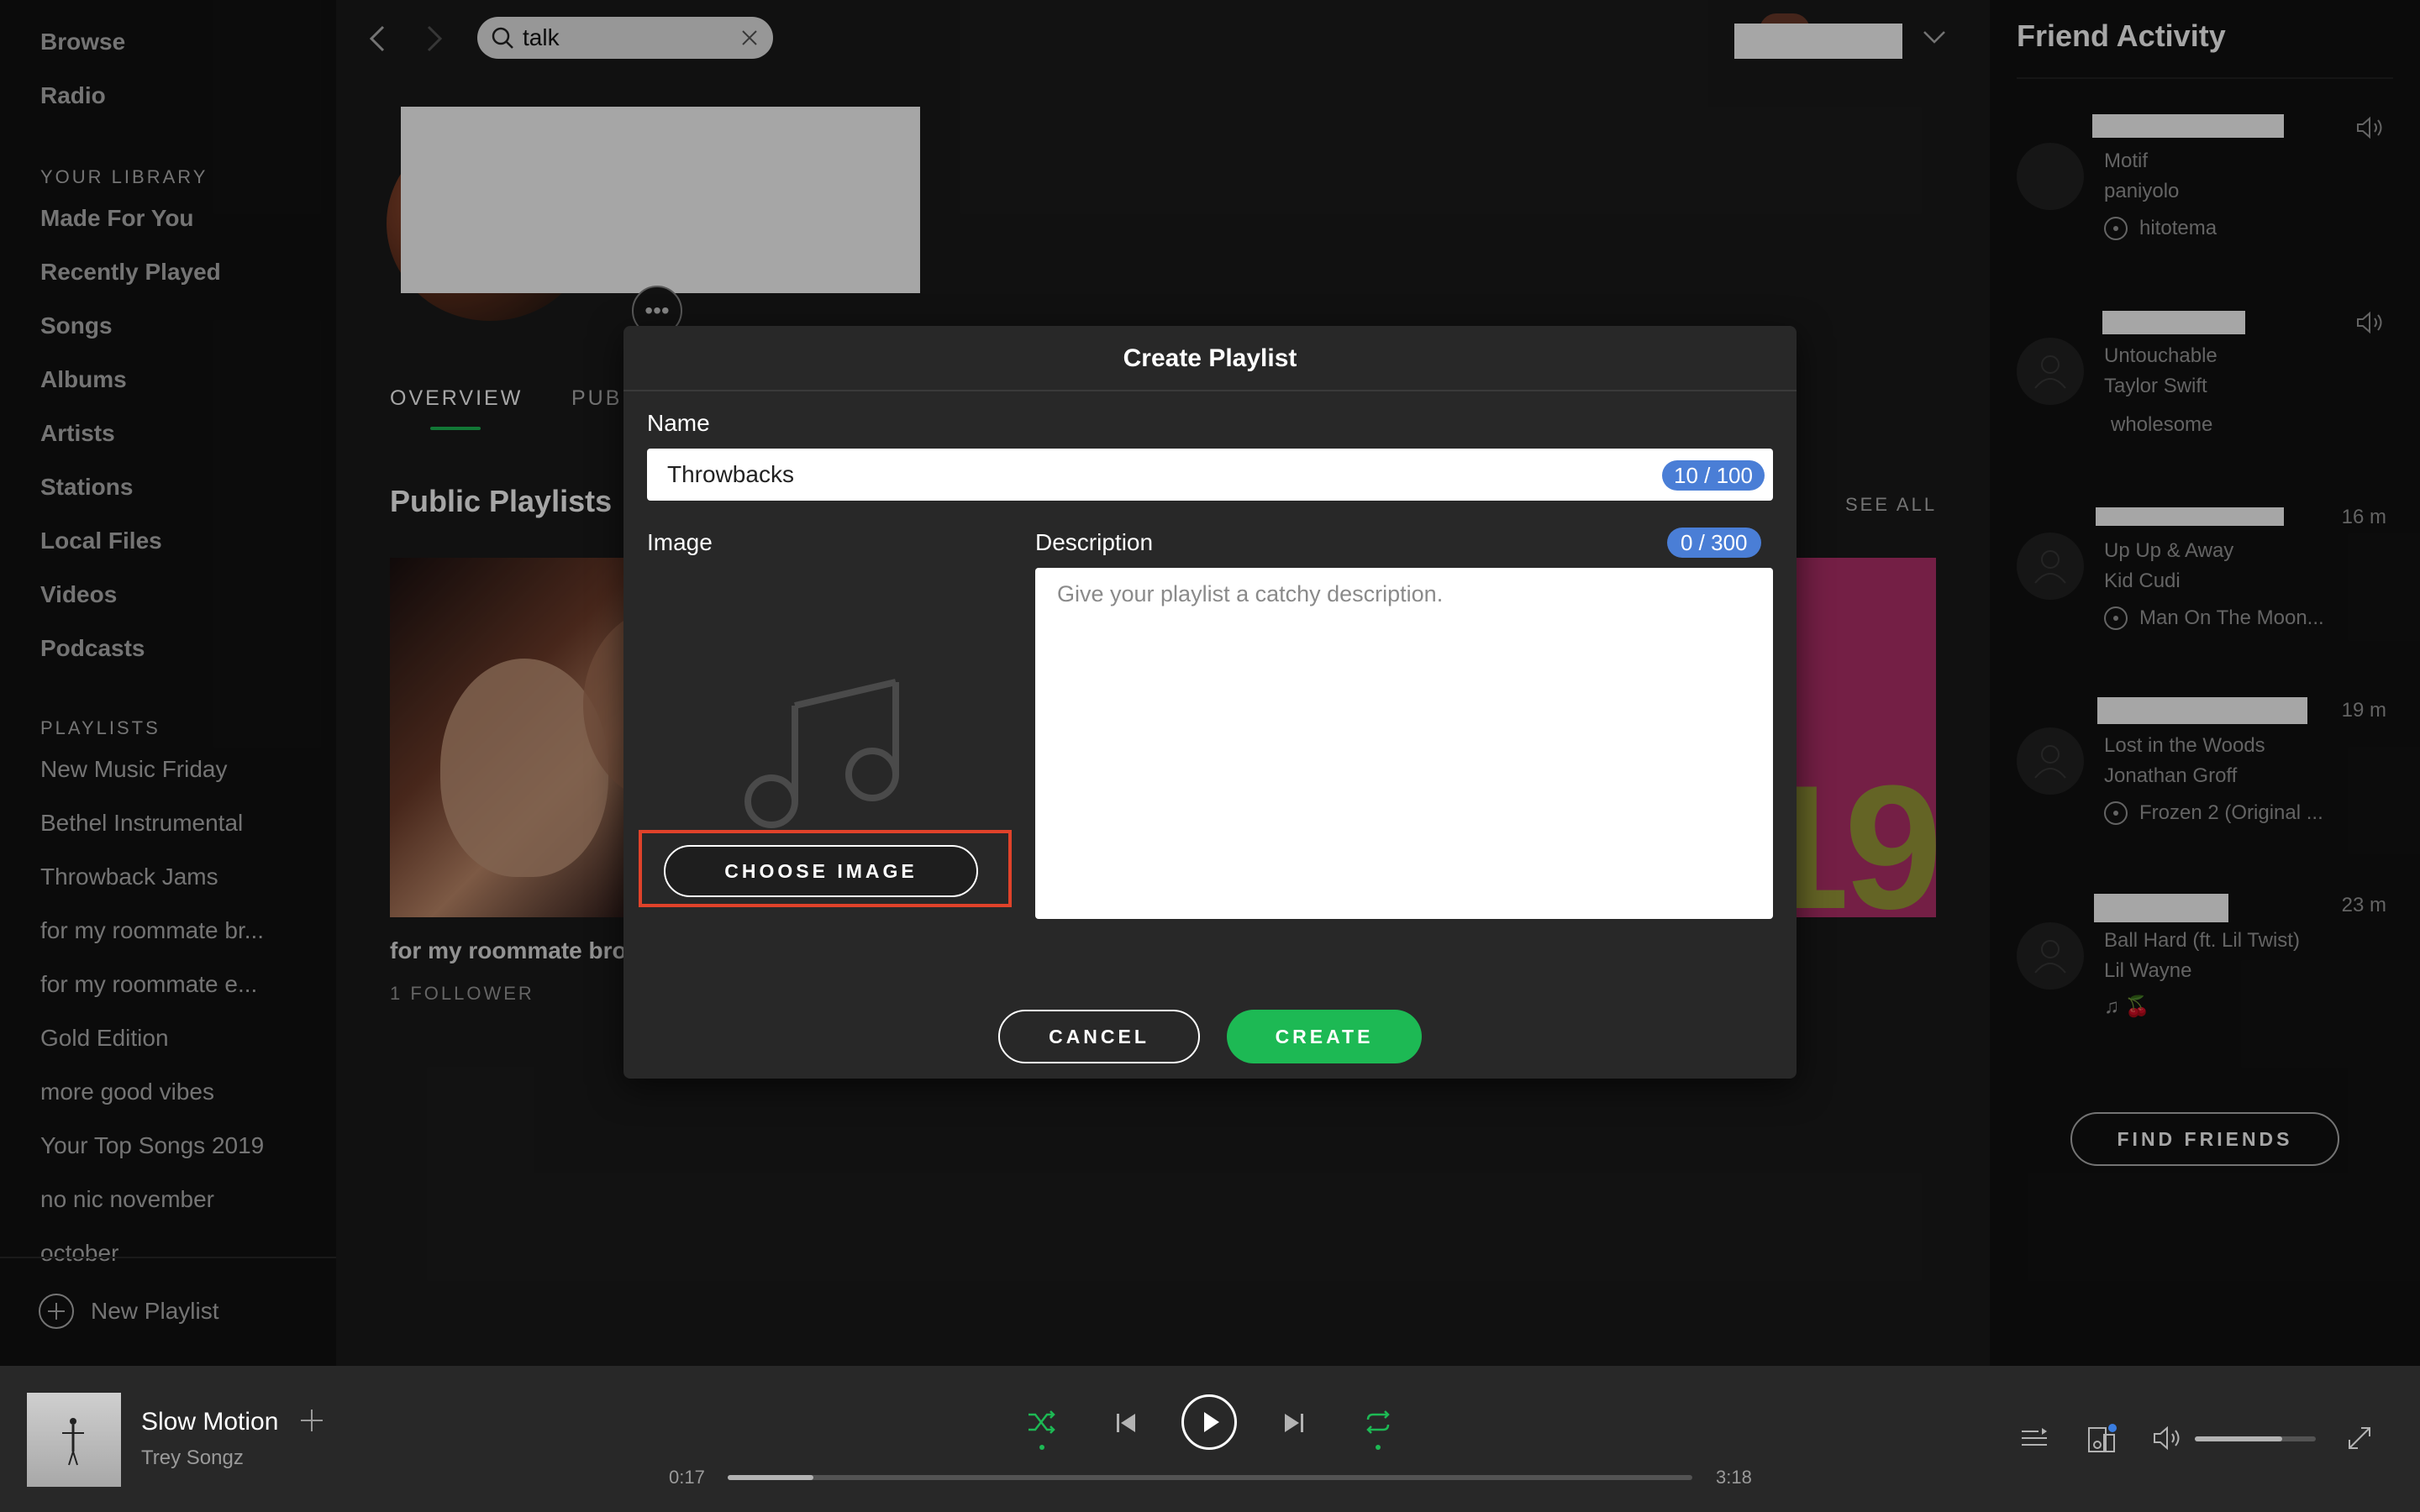  What do you see at coordinates (1126, 1423) in the screenshot?
I see `previous-icon` at bounding box center [1126, 1423].